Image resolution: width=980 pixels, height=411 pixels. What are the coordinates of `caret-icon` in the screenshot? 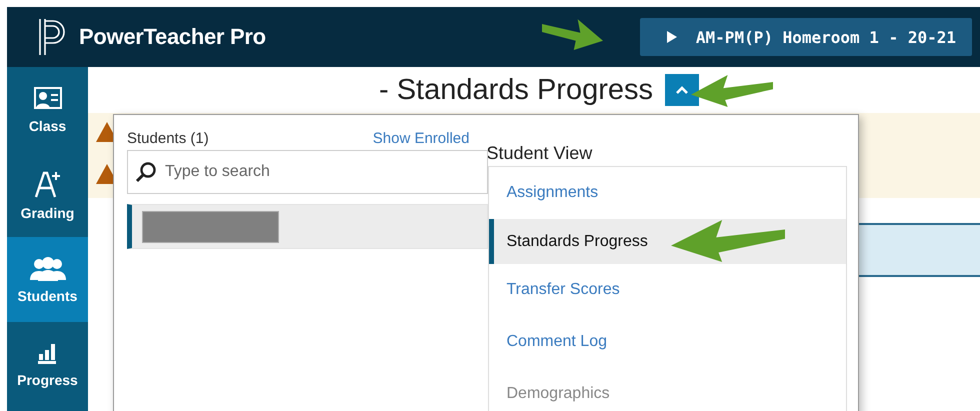 It's located at (682, 90).